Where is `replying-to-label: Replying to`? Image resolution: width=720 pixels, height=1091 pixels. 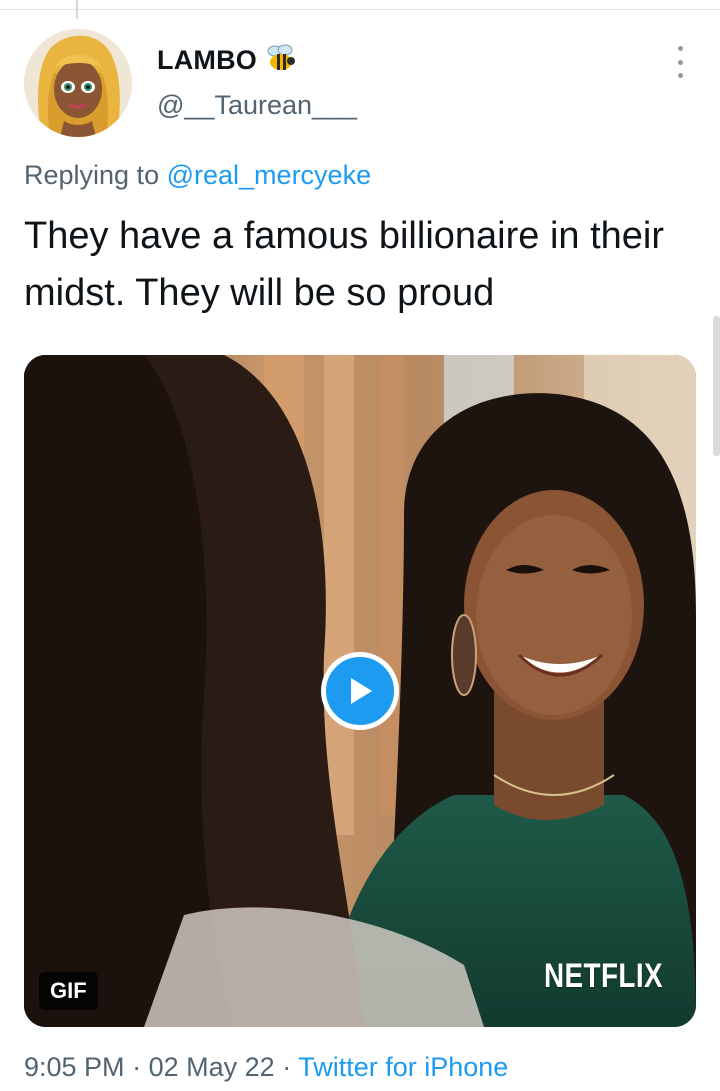
replying-to-label: Replying to is located at coordinates (92, 175).